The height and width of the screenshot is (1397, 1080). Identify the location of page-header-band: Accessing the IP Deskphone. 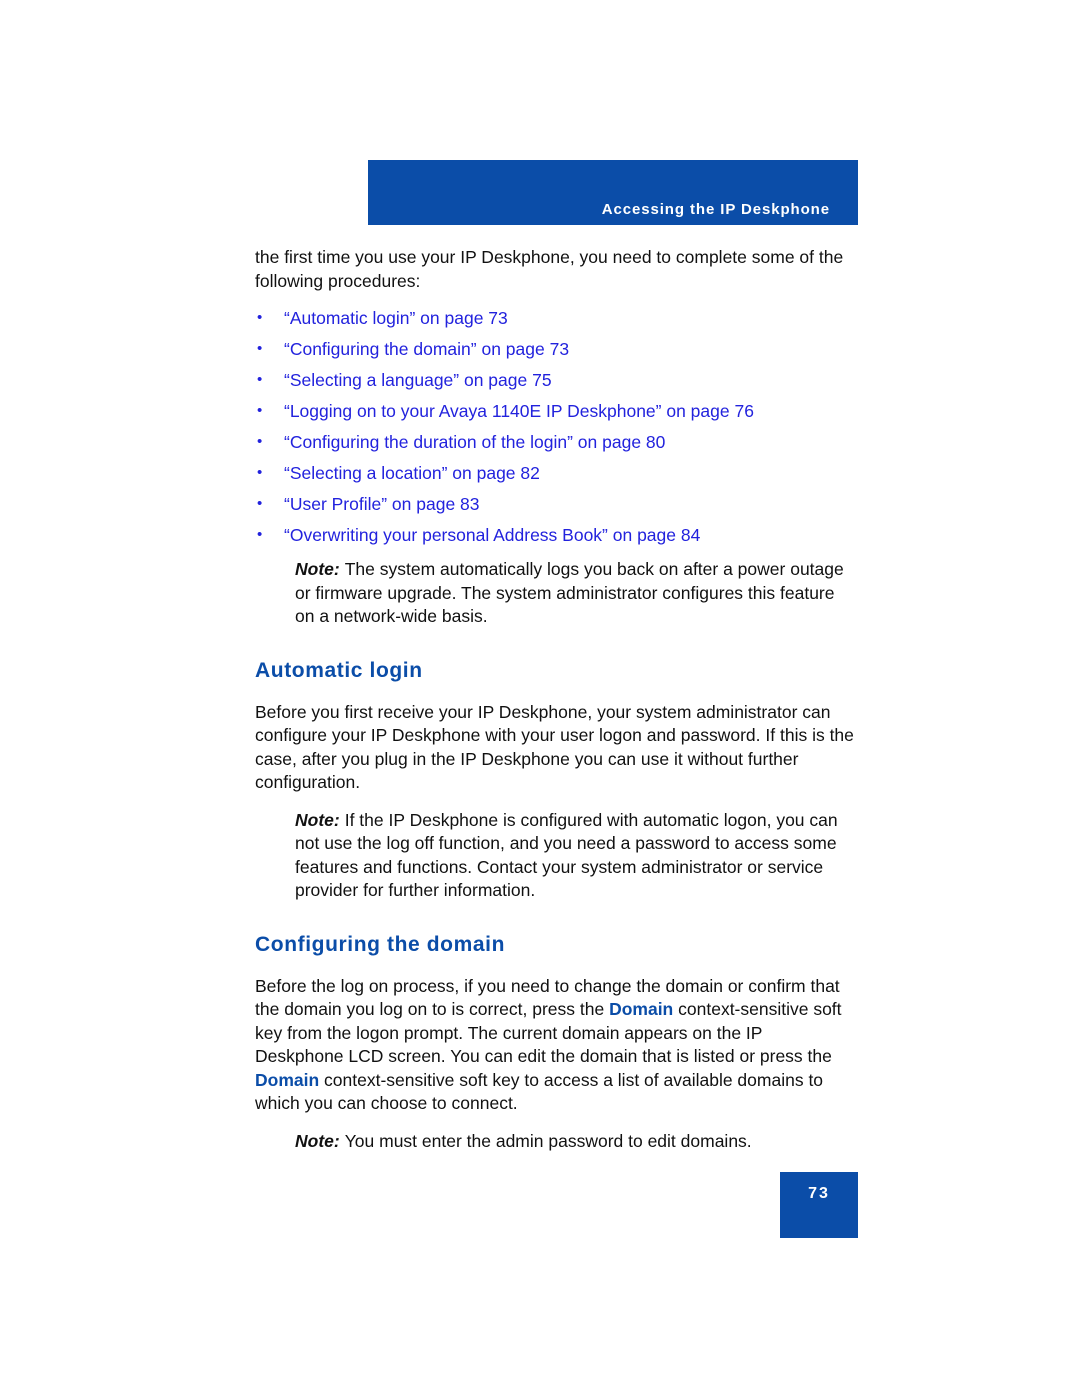
(613, 192).